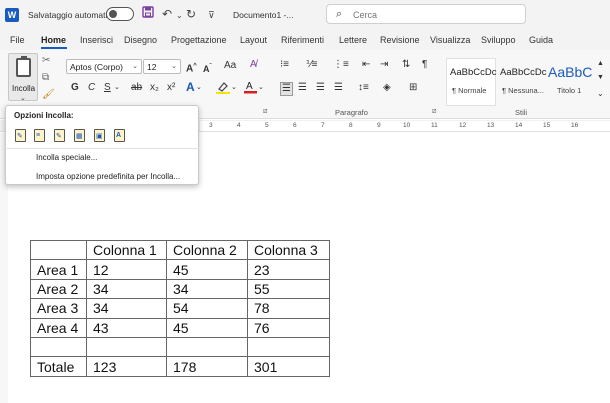 The image size is (610, 403). What do you see at coordinates (353, 40) in the screenshot?
I see `tab-lettere: Lettere` at bounding box center [353, 40].